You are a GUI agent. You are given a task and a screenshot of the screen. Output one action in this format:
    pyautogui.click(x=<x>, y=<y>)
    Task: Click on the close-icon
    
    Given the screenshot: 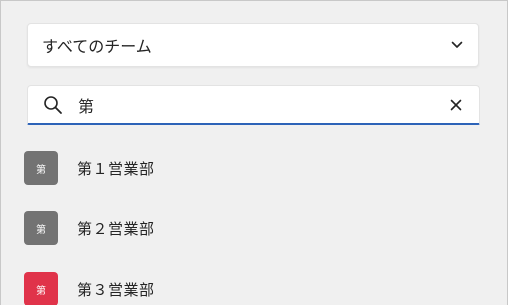 What is the action you would take?
    pyautogui.click(x=456, y=105)
    